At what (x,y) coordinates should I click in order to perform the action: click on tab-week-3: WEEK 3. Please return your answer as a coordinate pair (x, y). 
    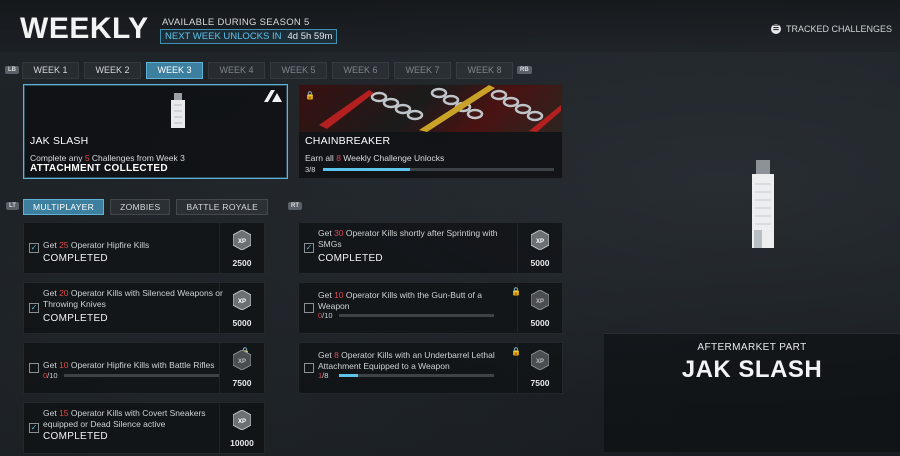
    Looking at the image, I should click on (174, 70).